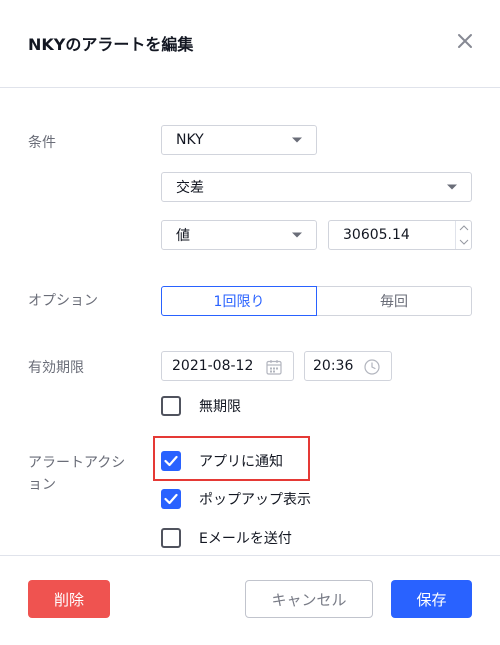 The width and height of the screenshot is (500, 645). I want to click on symbol-value: NKY, so click(190, 140).